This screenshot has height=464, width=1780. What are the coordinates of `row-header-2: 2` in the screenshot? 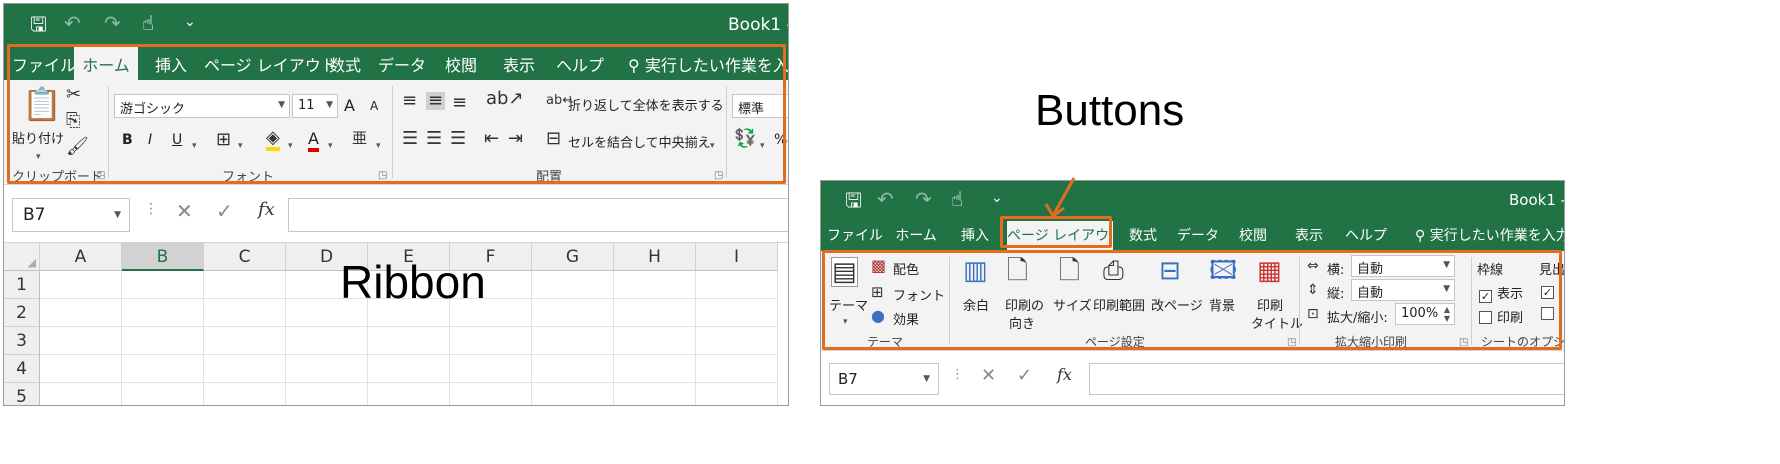 It's located at (22, 313).